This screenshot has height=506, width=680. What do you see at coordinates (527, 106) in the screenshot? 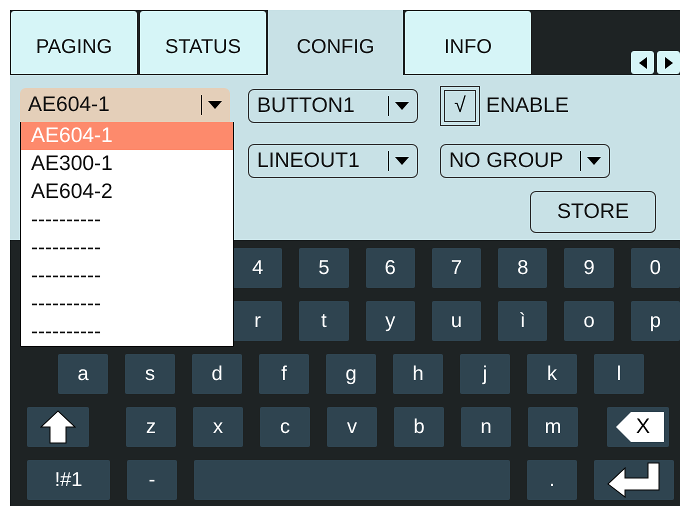
I see `enable-label: ENABLE` at bounding box center [527, 106].